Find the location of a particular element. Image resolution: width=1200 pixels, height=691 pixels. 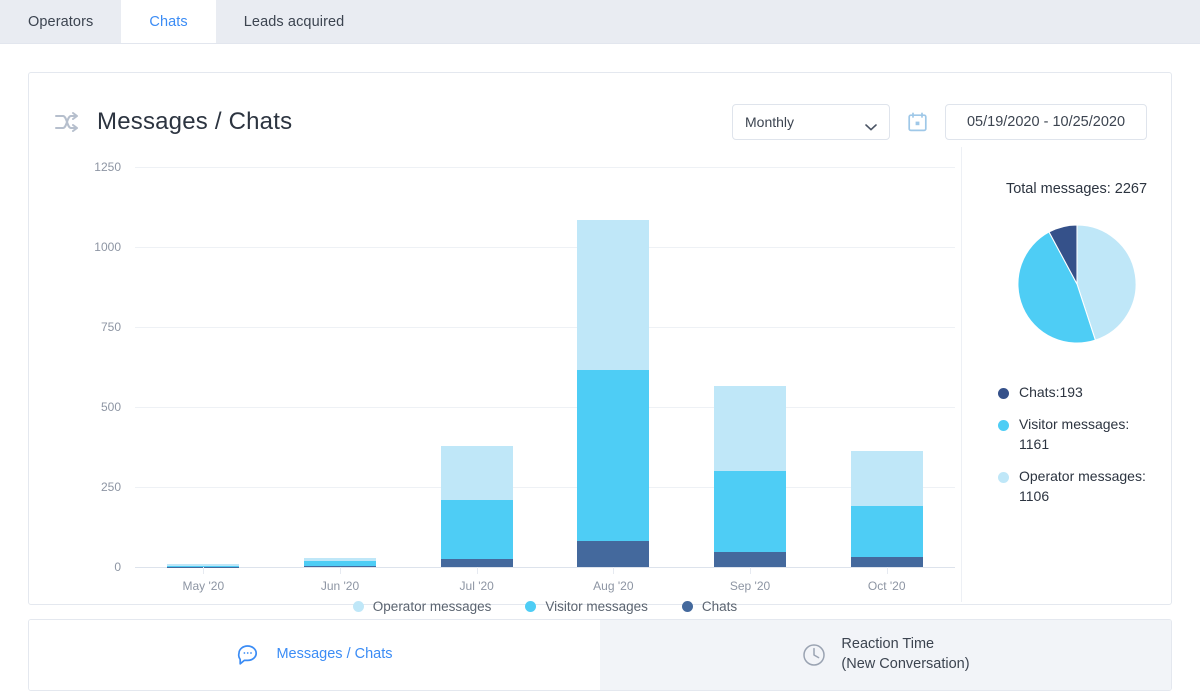

page-title: Messages / Chats is located at coordinates (195, 121).